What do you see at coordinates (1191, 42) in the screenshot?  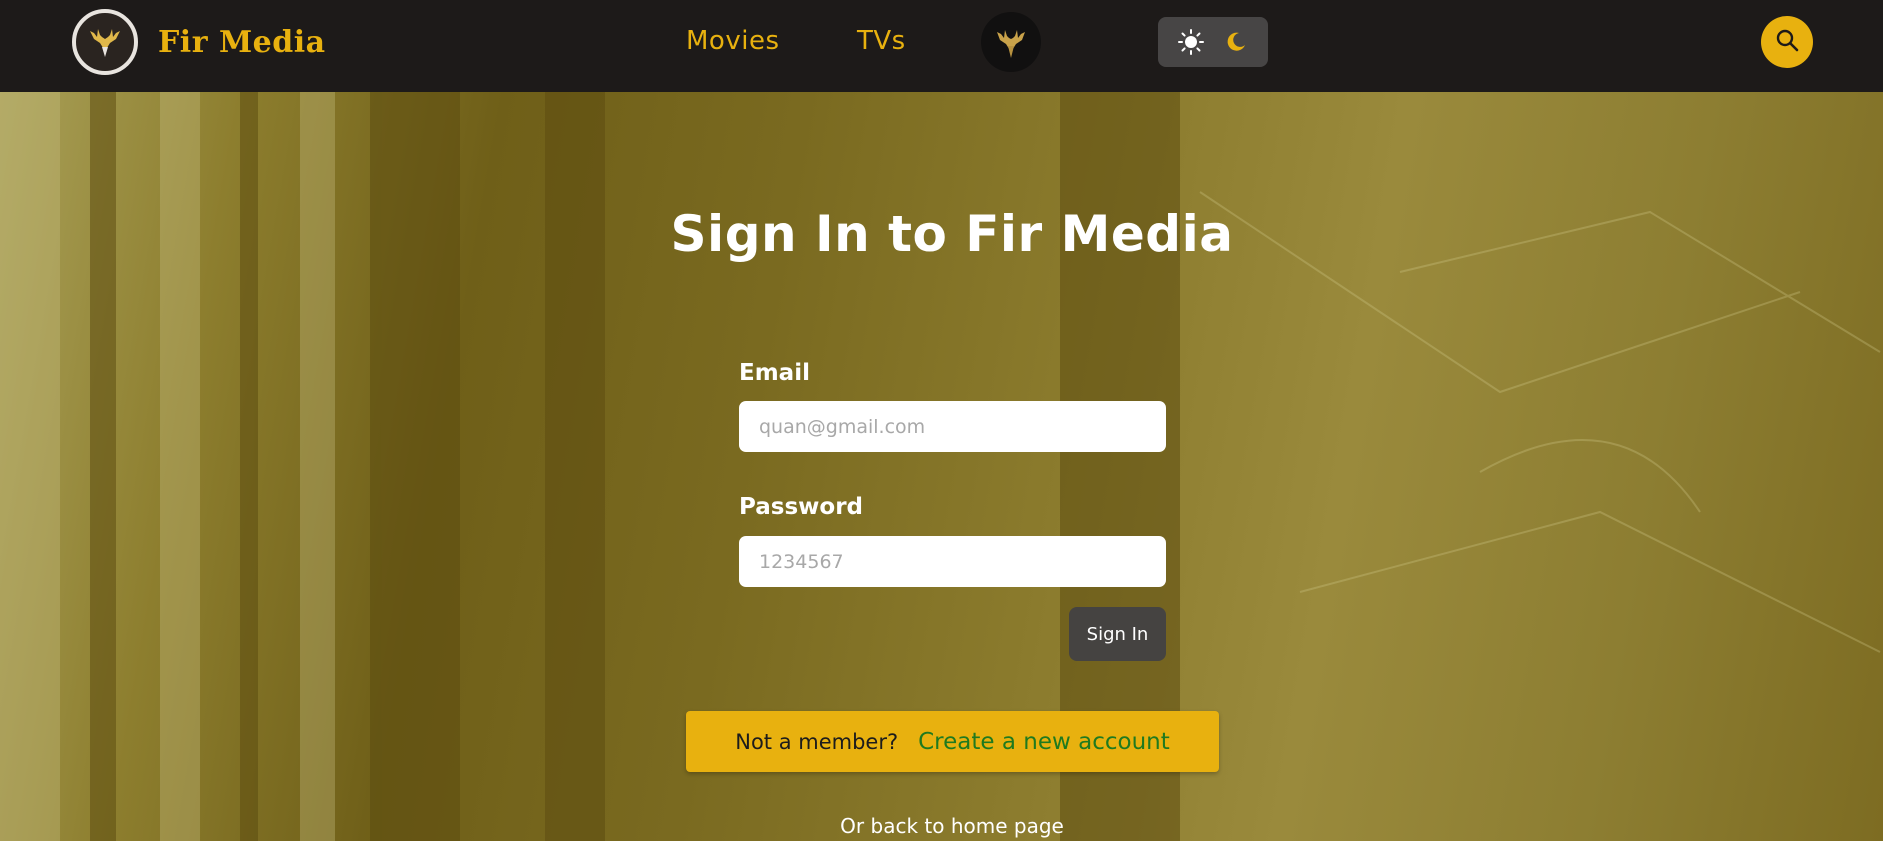 I see `sun-icon` at bounding box center [1191, 42].